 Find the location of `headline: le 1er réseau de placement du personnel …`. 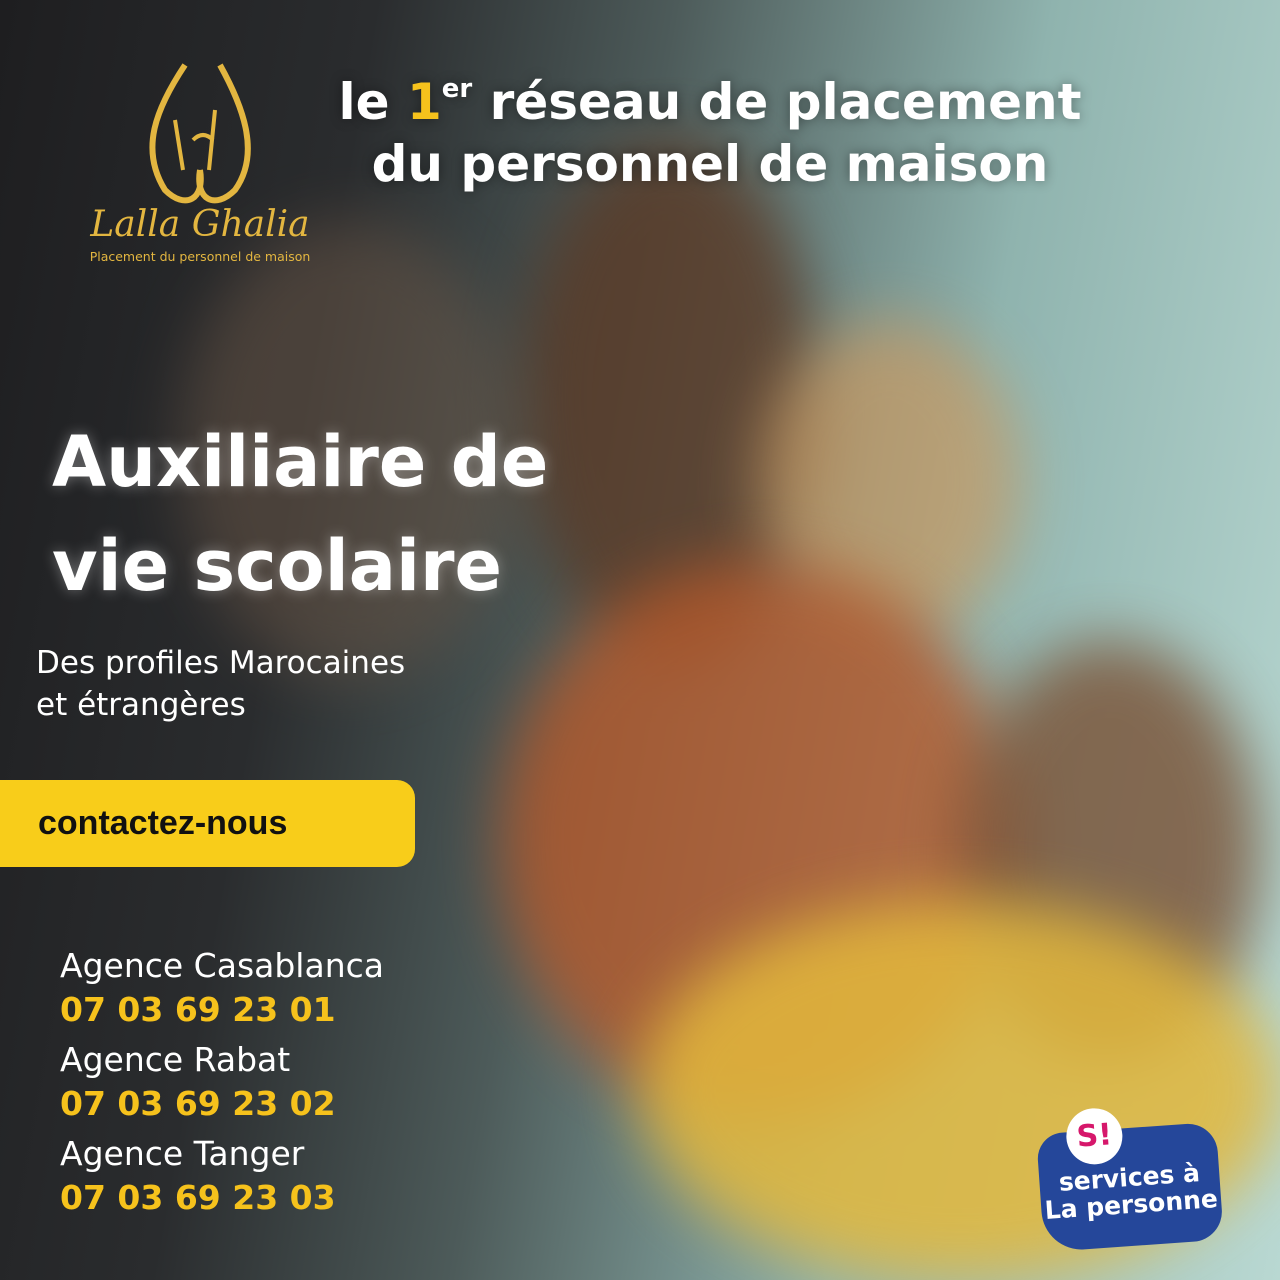

headline: le 1er réseau de placement du personnel … is located at coordinates (710, 126).